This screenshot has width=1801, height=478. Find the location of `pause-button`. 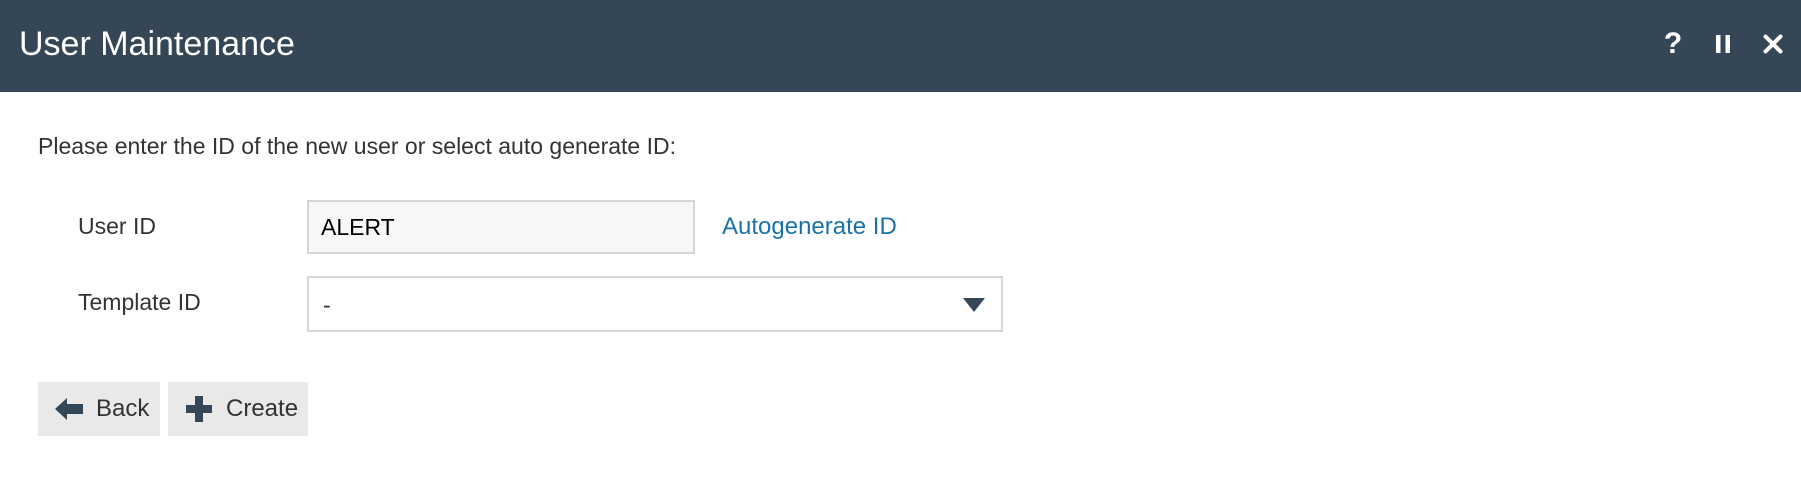

pause-button is located at coordinates (1723, 44).